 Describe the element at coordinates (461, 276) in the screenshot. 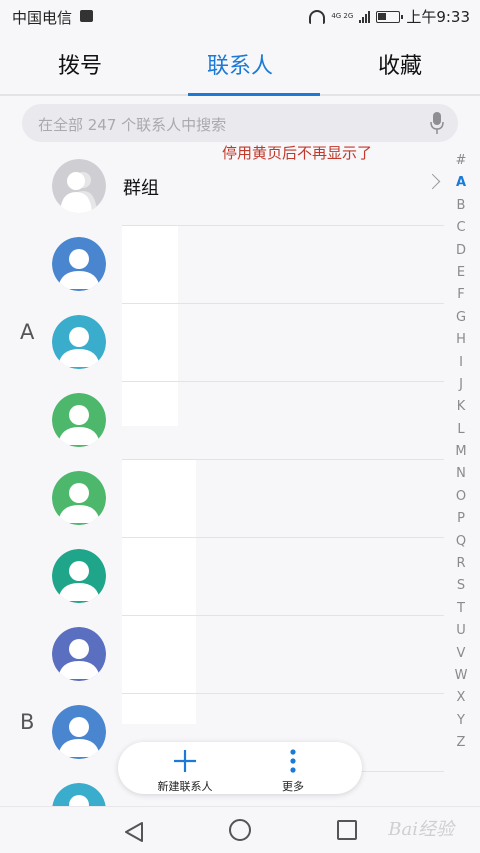

I see `index-letter: E` at that location.